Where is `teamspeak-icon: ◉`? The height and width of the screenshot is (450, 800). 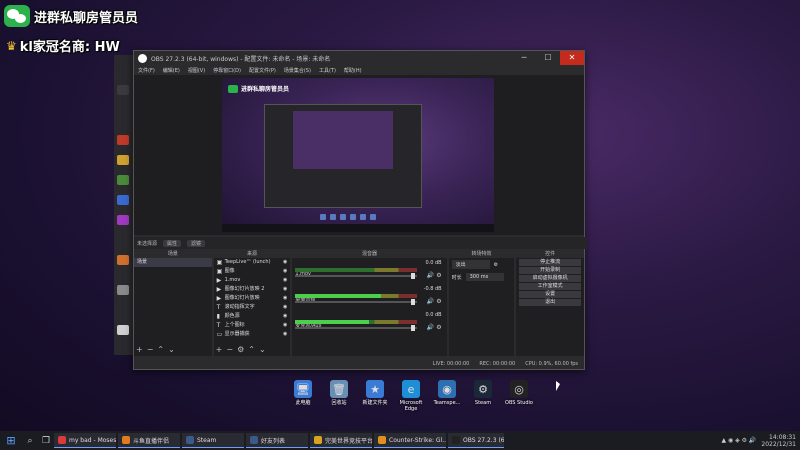 teamspeak-icon: ◉ is located at coordinates (447, 389).